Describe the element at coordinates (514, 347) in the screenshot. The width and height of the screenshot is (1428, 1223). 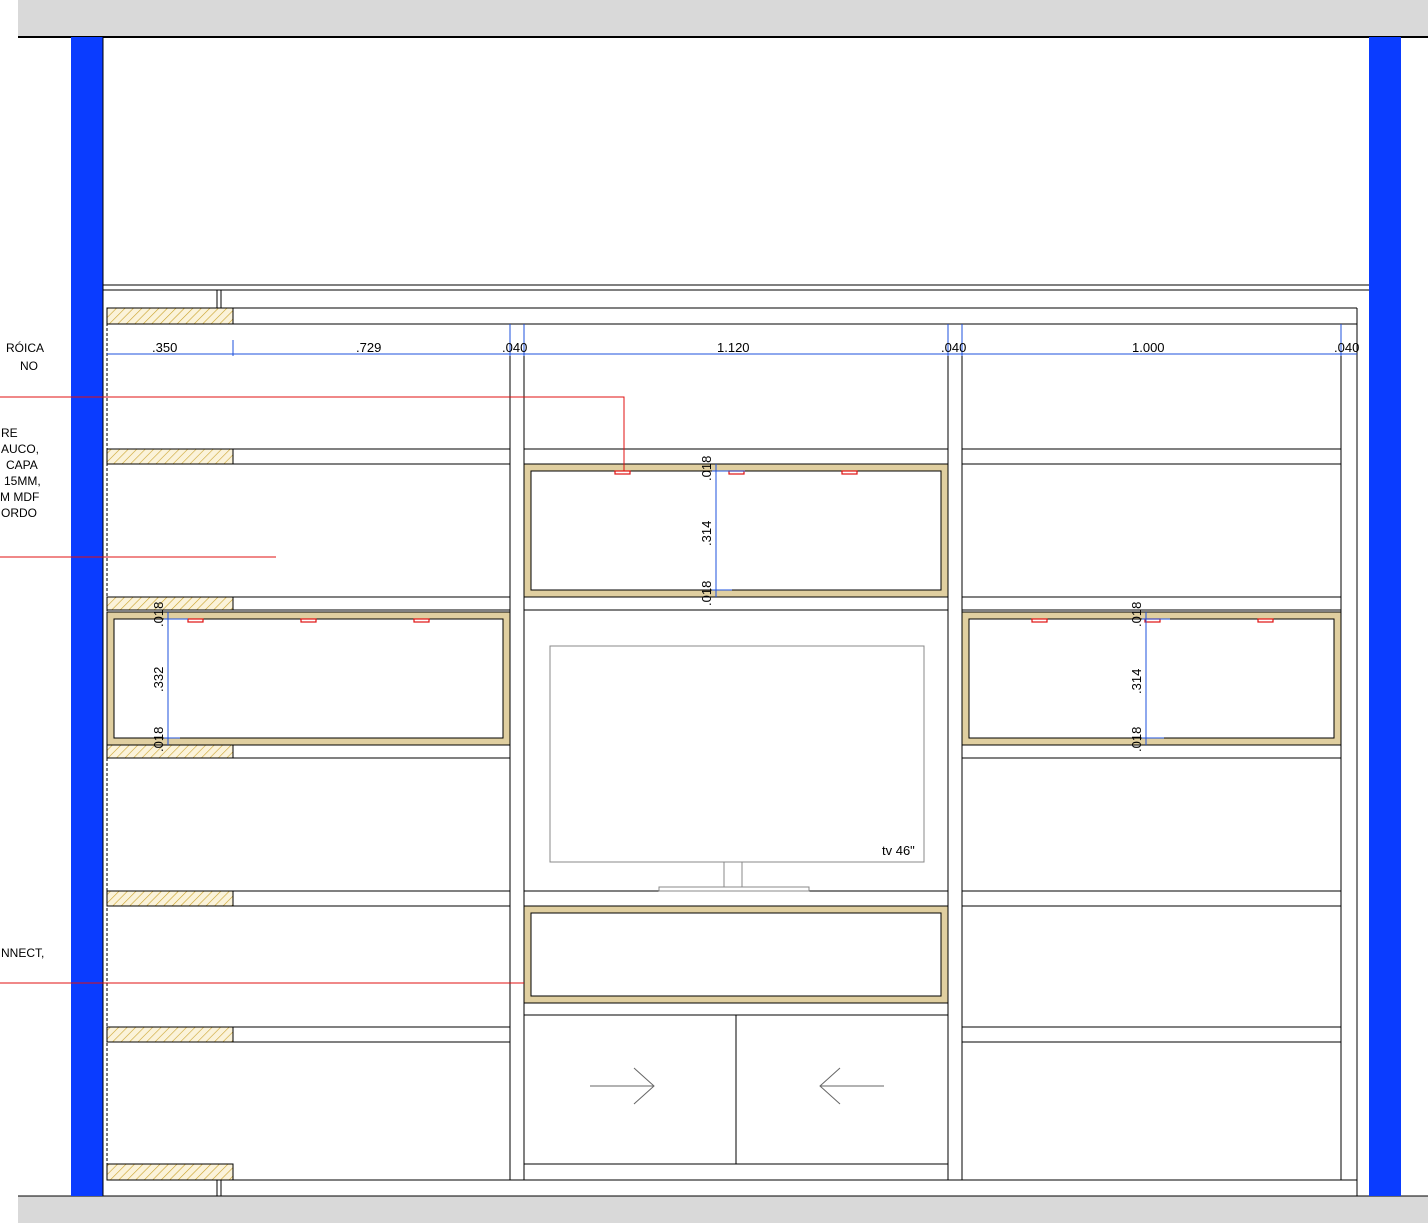
I see `dim-040-a: .040` at that location.